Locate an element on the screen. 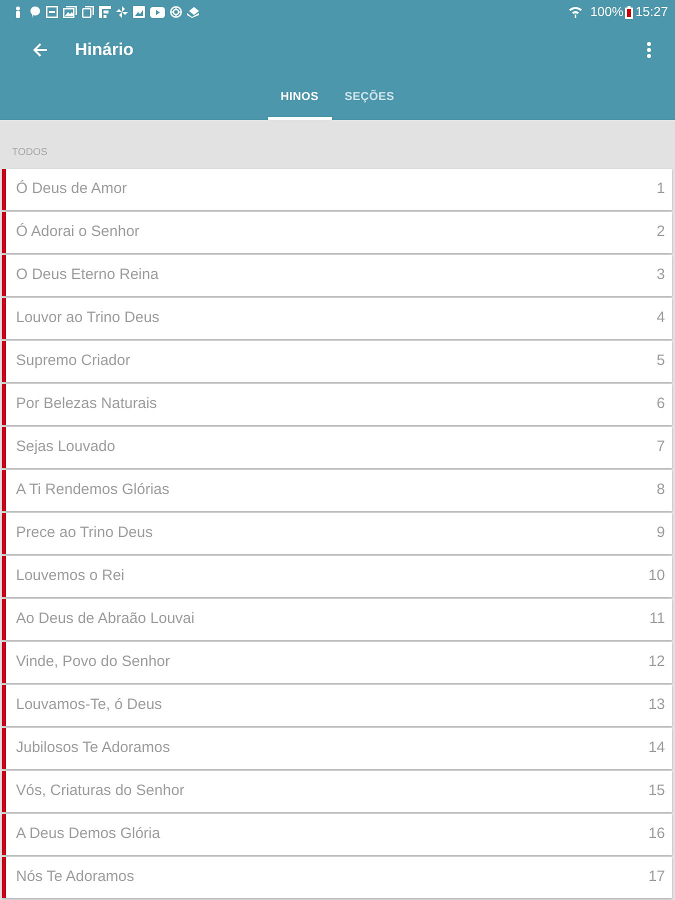 This screenshot has width=675, height=900. hymn-title: Sejas Louvado is located at coordinates (66, 447).